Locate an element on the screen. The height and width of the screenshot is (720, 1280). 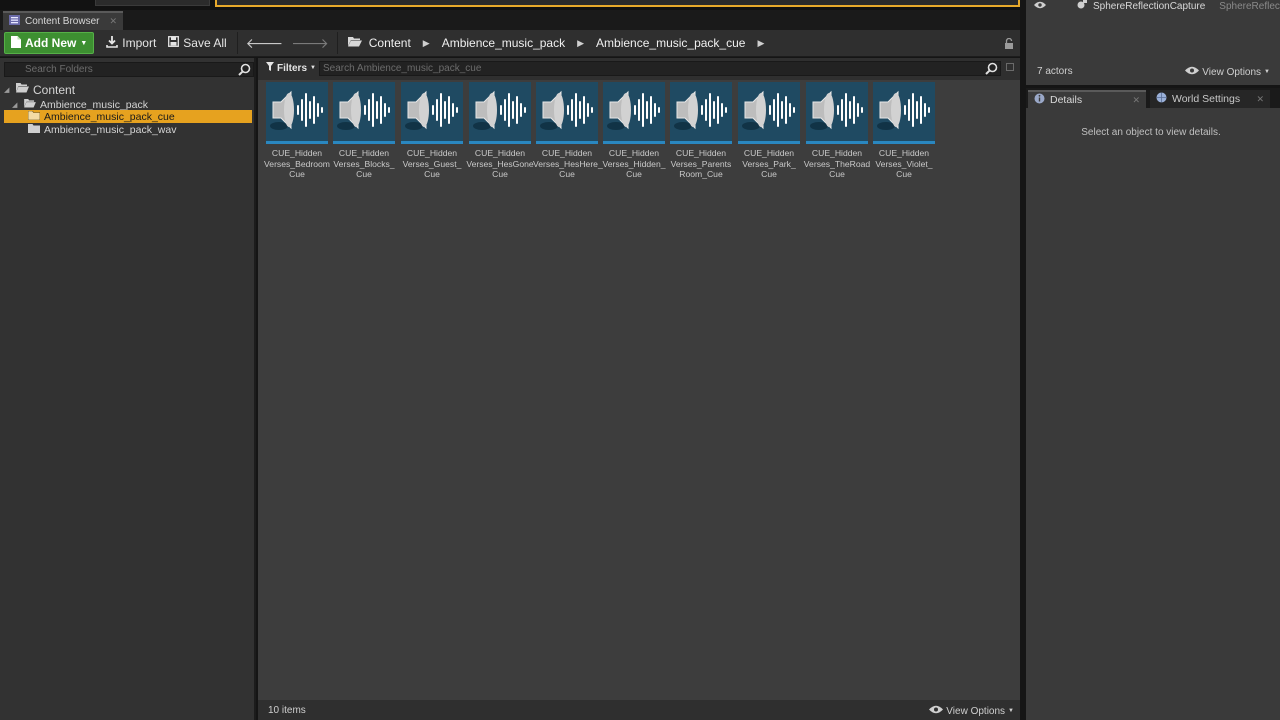
import-icon is located at coordinates (112, 43).